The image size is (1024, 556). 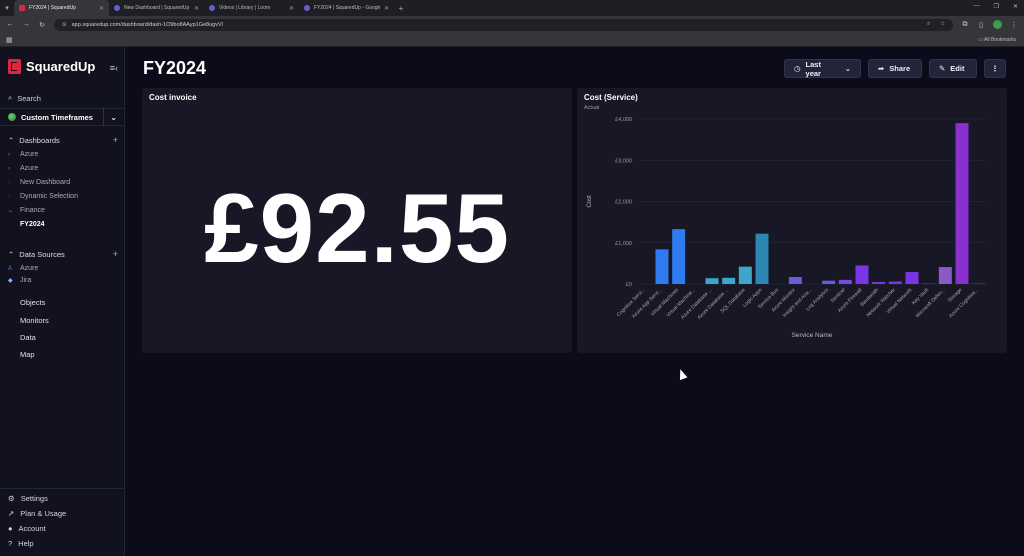 I want to click on chevron-up-icon: ⌃, so click(x=11, y=254).